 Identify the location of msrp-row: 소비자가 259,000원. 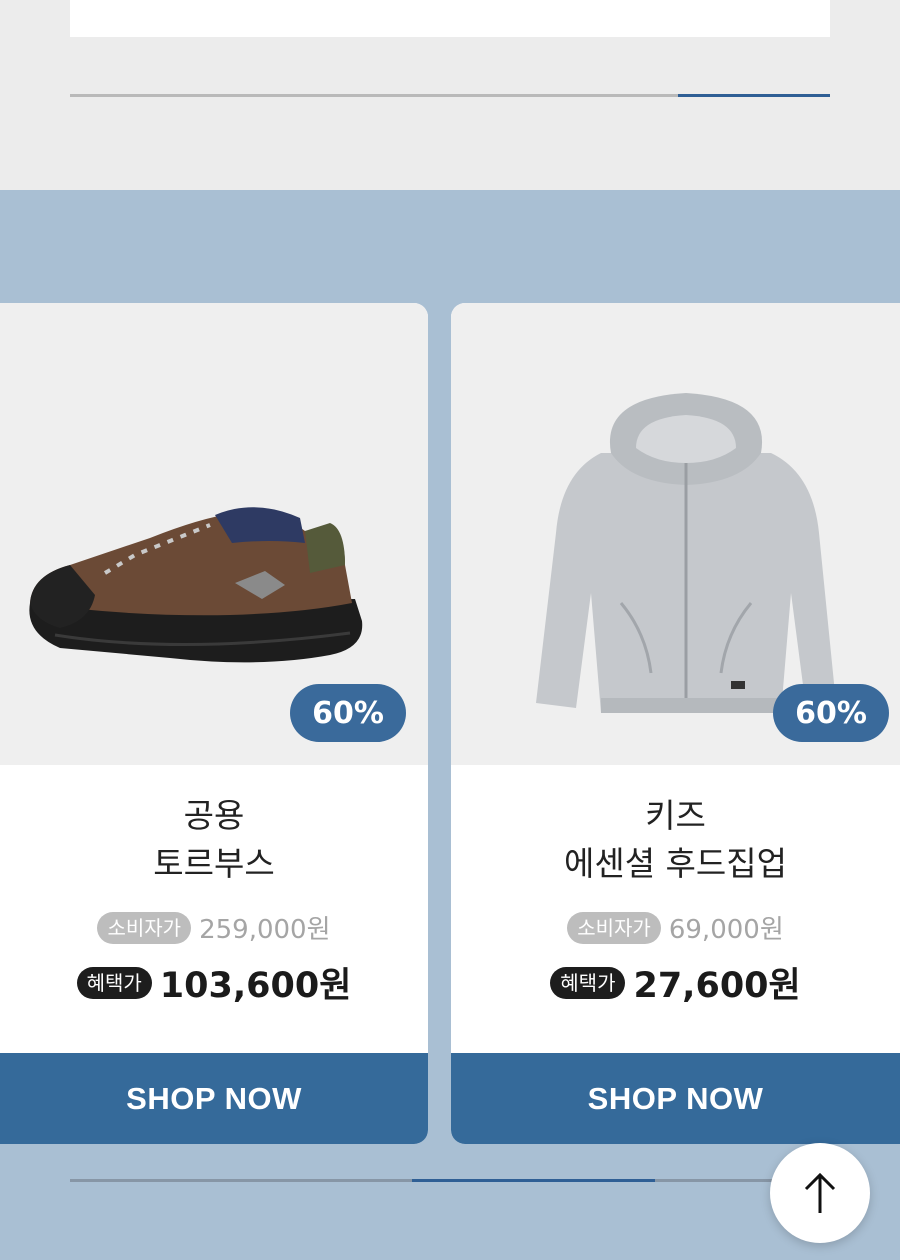
(214, 927).